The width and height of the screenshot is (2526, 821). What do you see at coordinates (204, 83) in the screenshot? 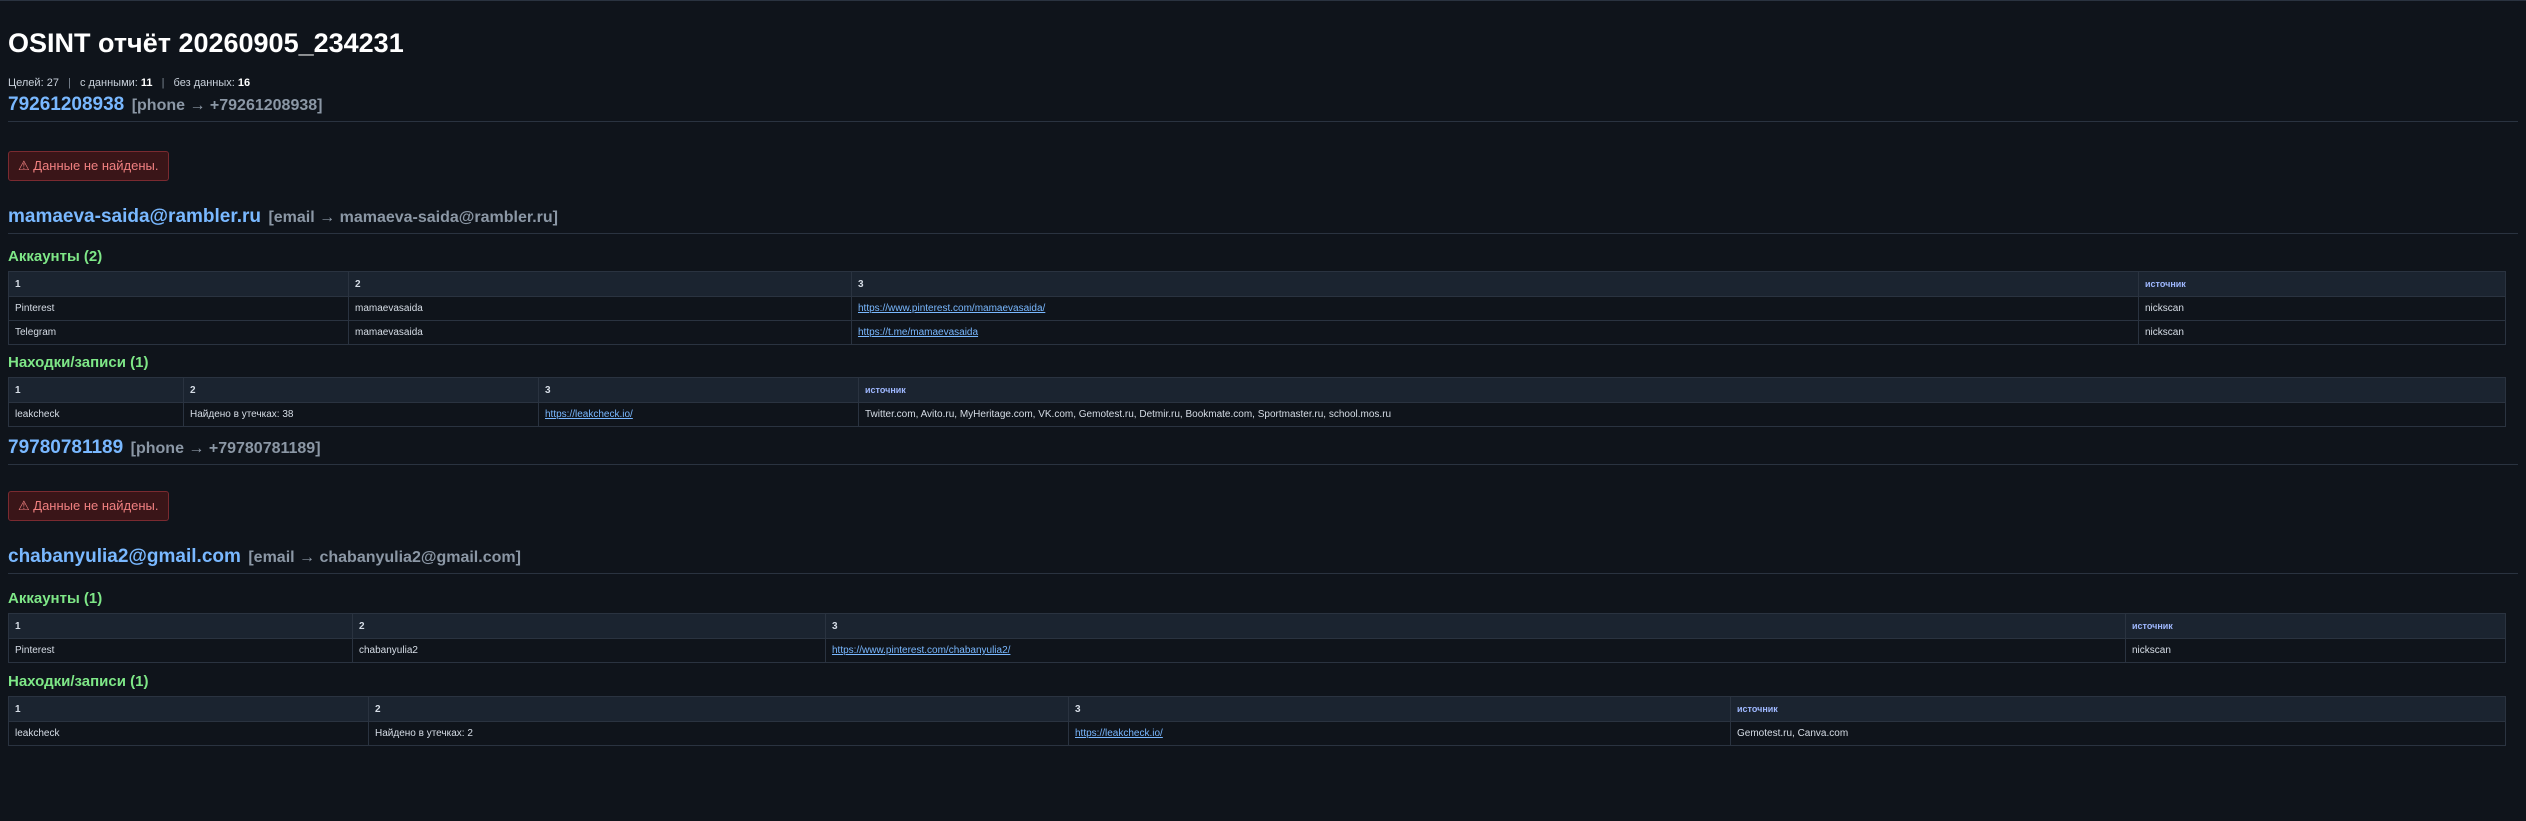
I see `no-data-label: без данных:` at bounding box center [204, 83].